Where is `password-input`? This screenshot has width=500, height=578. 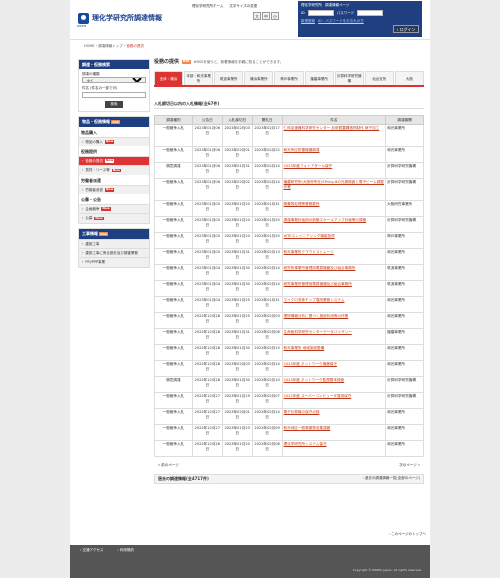 password-input is located at coordinates (370, 13).